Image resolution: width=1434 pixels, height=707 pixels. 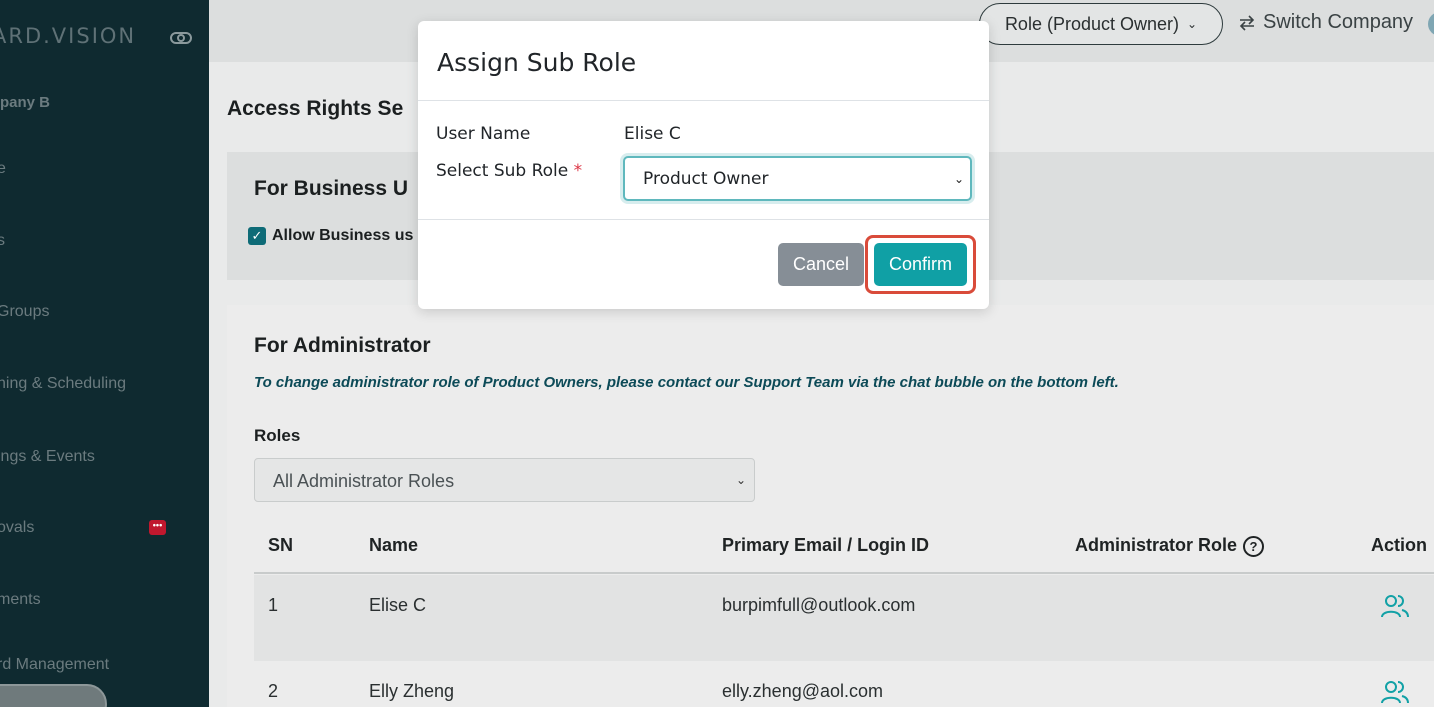 What do you see at coordinates (578, 171) in the screenshot?
I see `required-marker: *` at bounding box center [578, 171].